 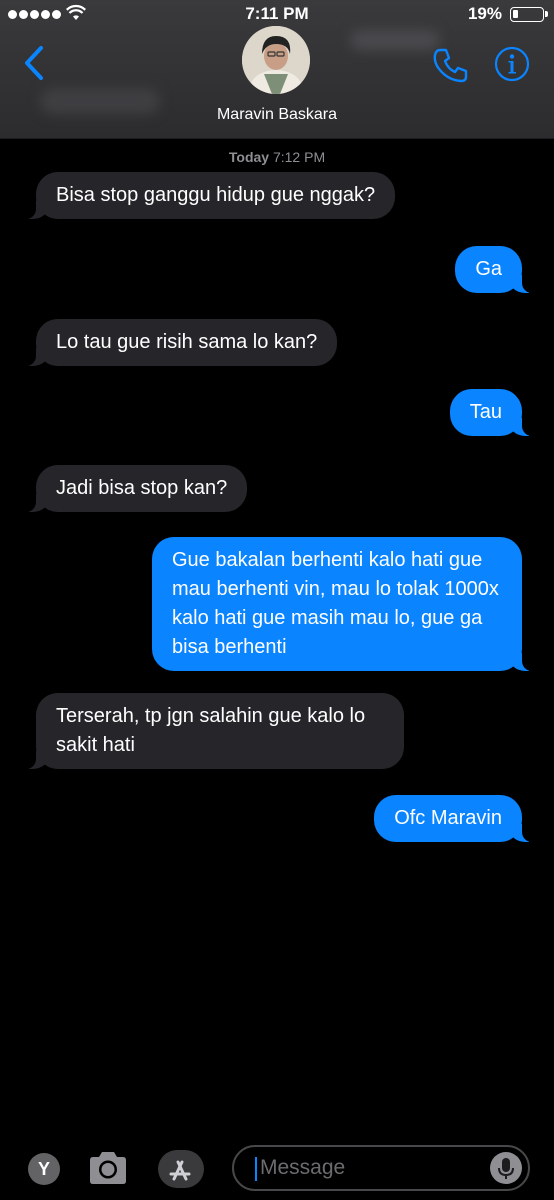 I want to click on message-bubble-incoming: Lo tau gue risih sama lo kan?, so click(x=181, y=342).